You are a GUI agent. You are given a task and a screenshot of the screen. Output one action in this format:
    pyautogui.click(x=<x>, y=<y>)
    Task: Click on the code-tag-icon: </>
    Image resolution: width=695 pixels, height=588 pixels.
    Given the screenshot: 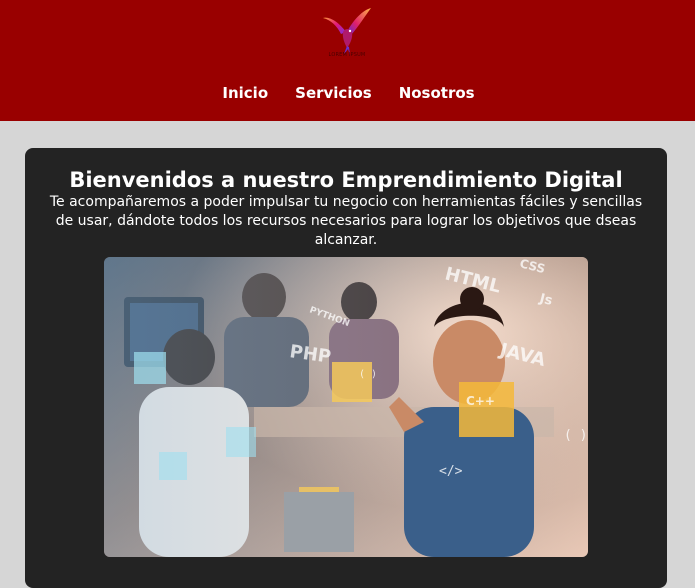 What is the action you would take?
    pyautogui.click(x=451, y=471)
    